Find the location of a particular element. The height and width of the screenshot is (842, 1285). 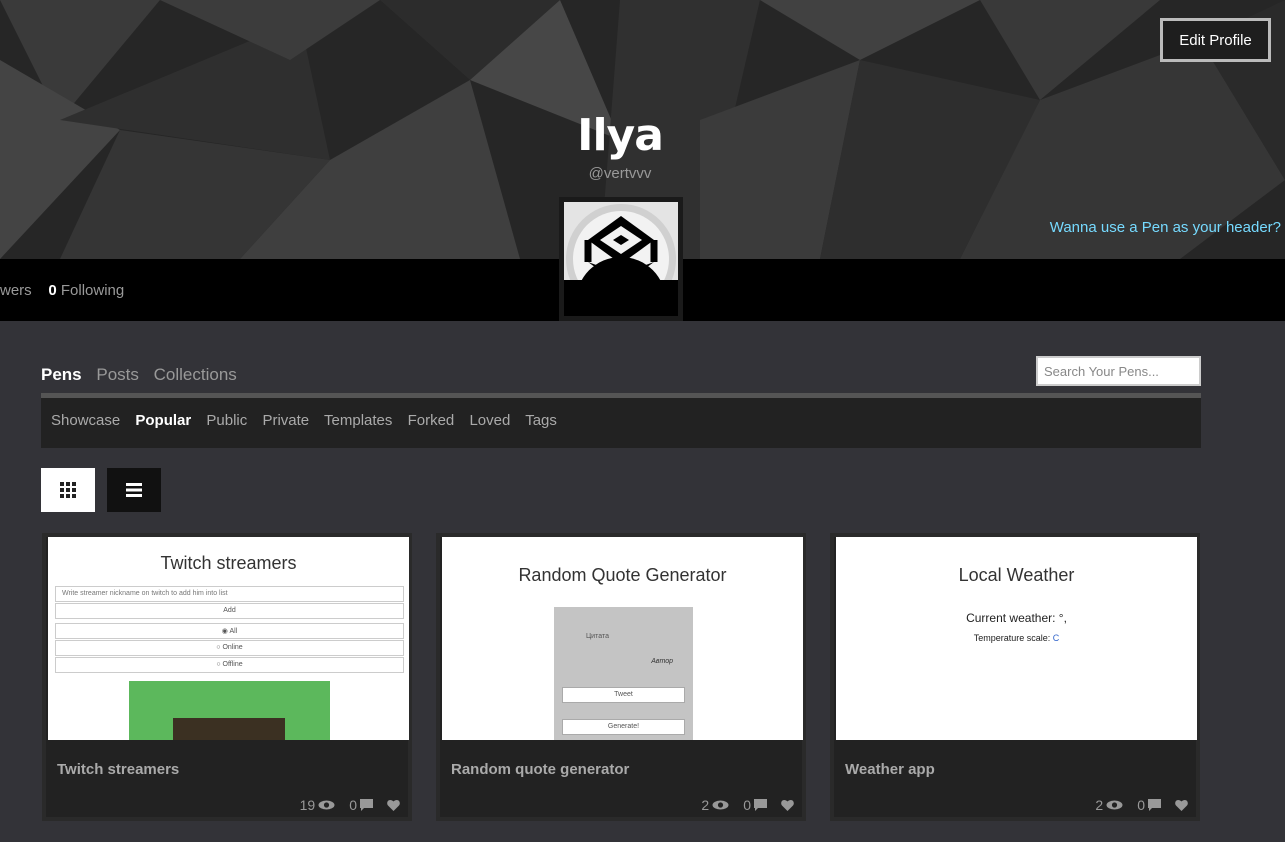

filter-forked: Forked is located at coordinates (431, 420).